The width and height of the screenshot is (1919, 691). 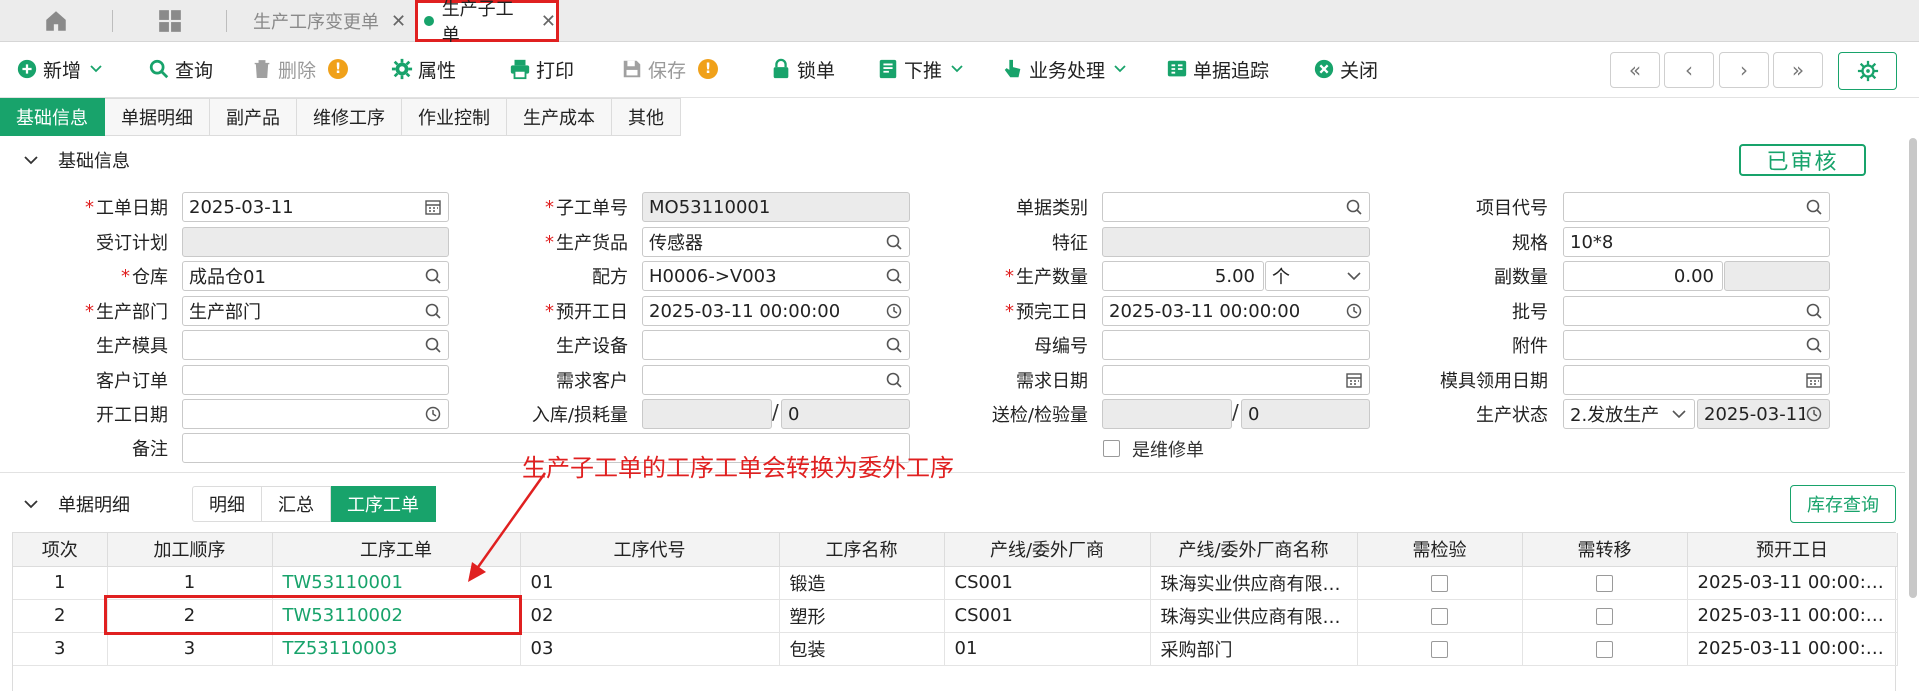 I want to click on plan-start-field: 2025-03-11 00:00:00, so click(x=776, y=311).